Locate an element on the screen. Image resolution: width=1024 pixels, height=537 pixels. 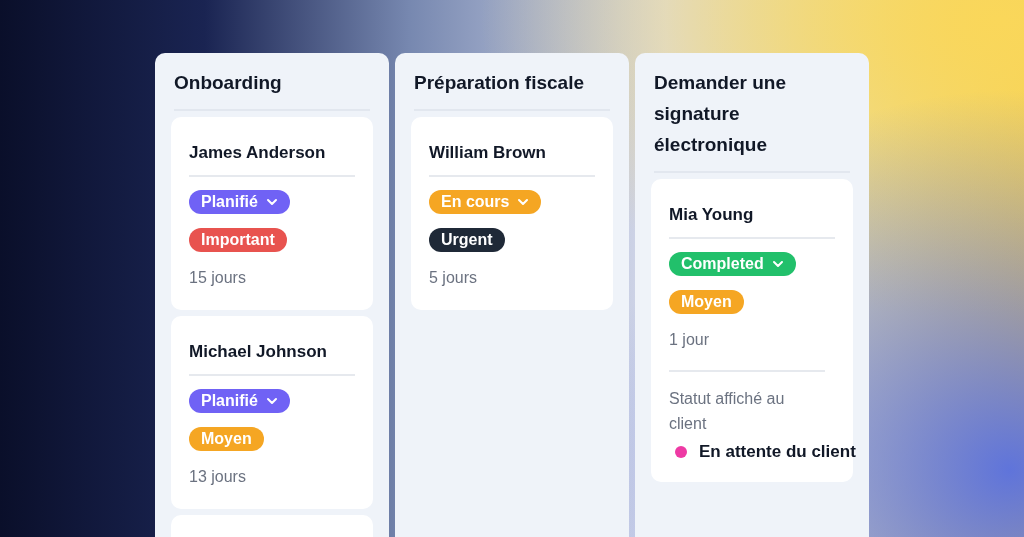
client-name: Michael Johnson is located at coordinates (258, 351).